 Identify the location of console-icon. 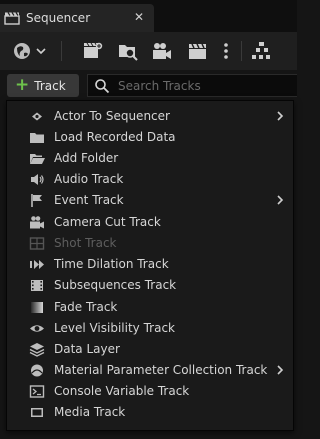
(37, 391).